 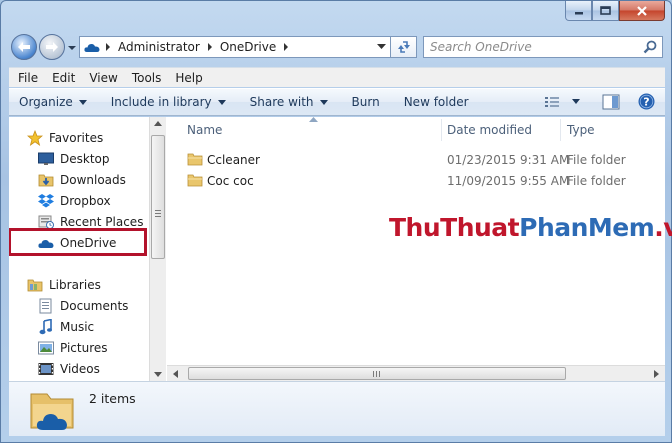 I want to click on caption-buttons, so click(x=615, y=11).